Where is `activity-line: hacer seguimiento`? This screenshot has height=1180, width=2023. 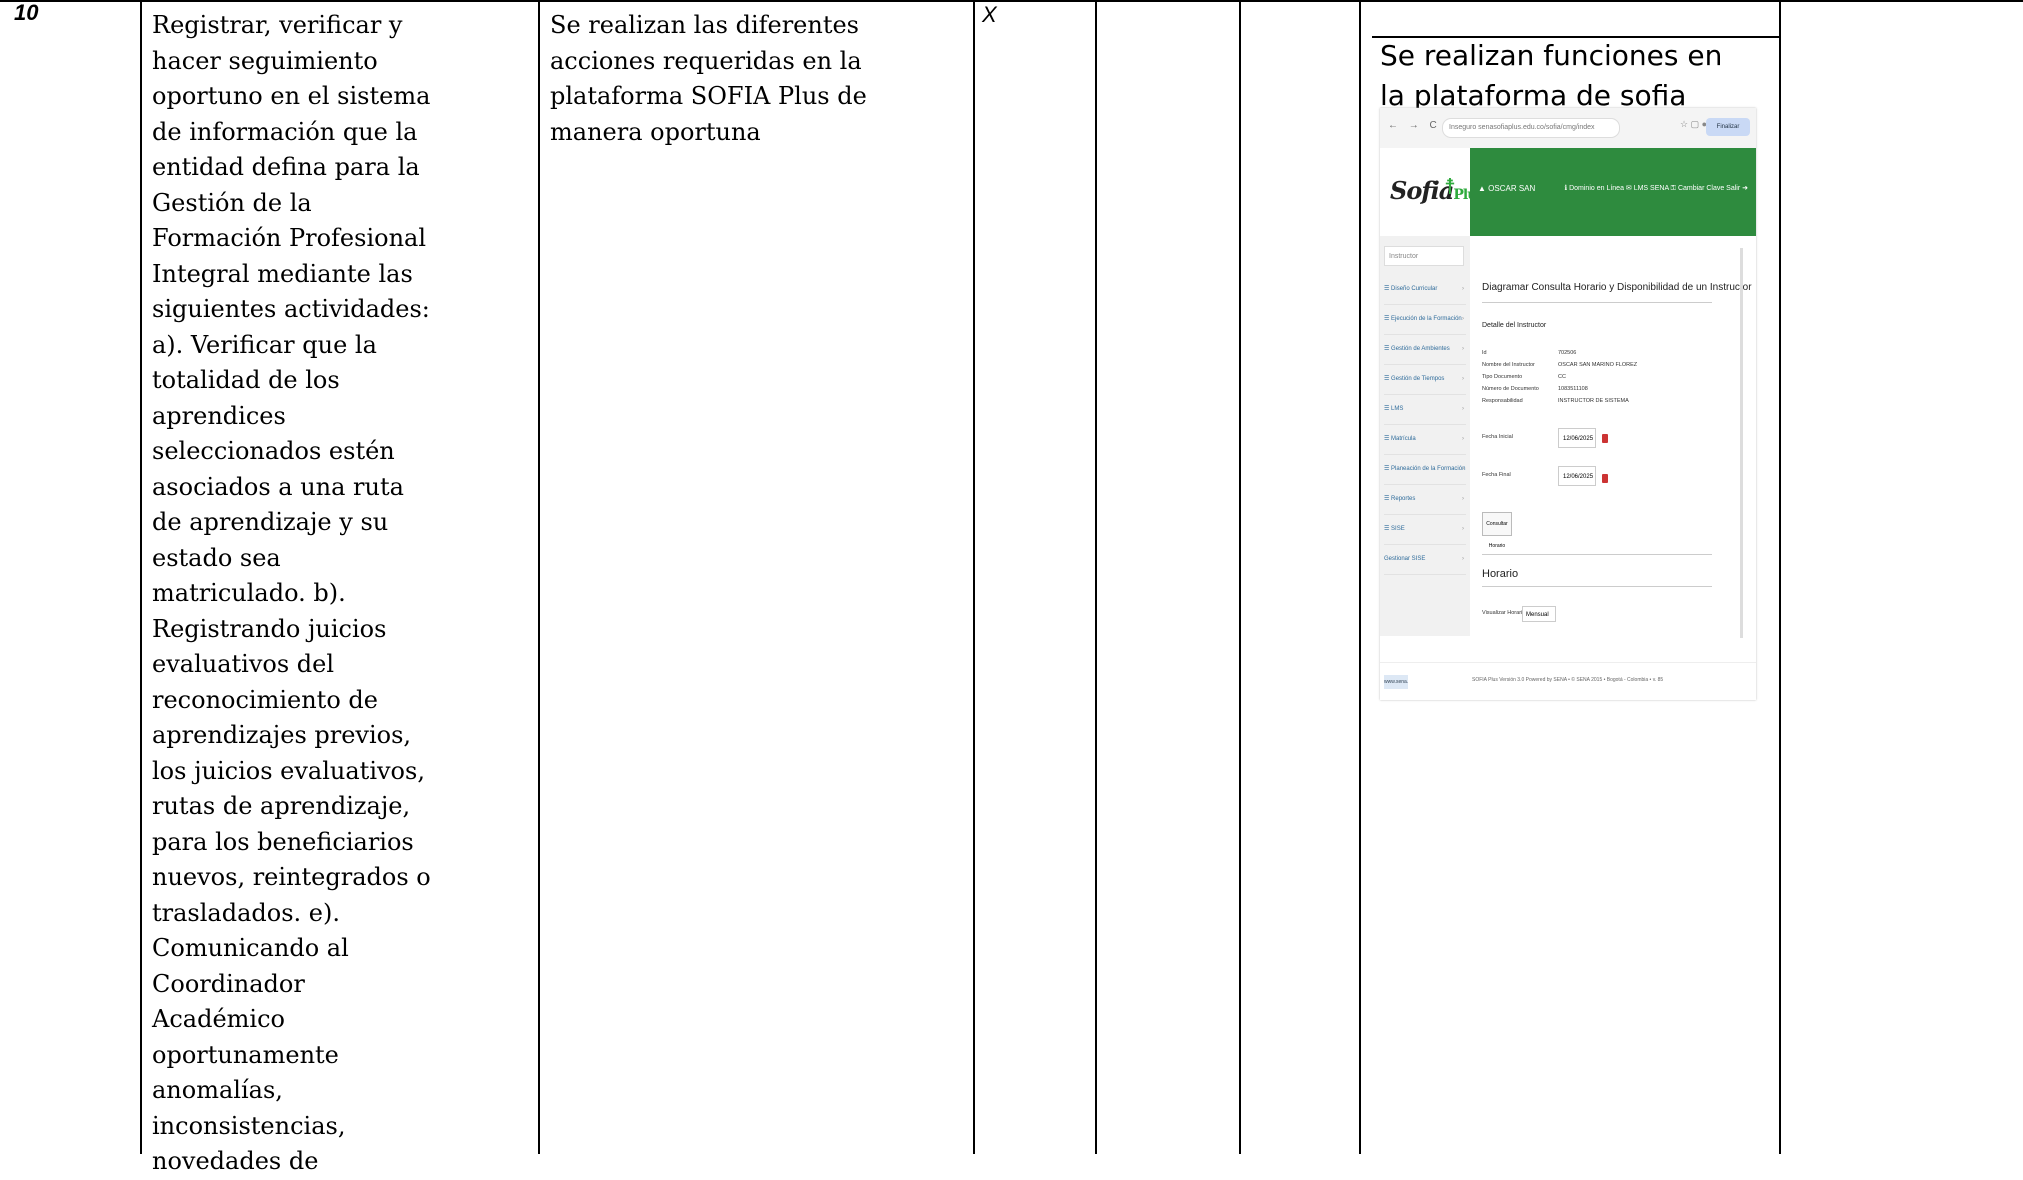 activity-line: hacer seguimiento is located at coordinates (265, 60).